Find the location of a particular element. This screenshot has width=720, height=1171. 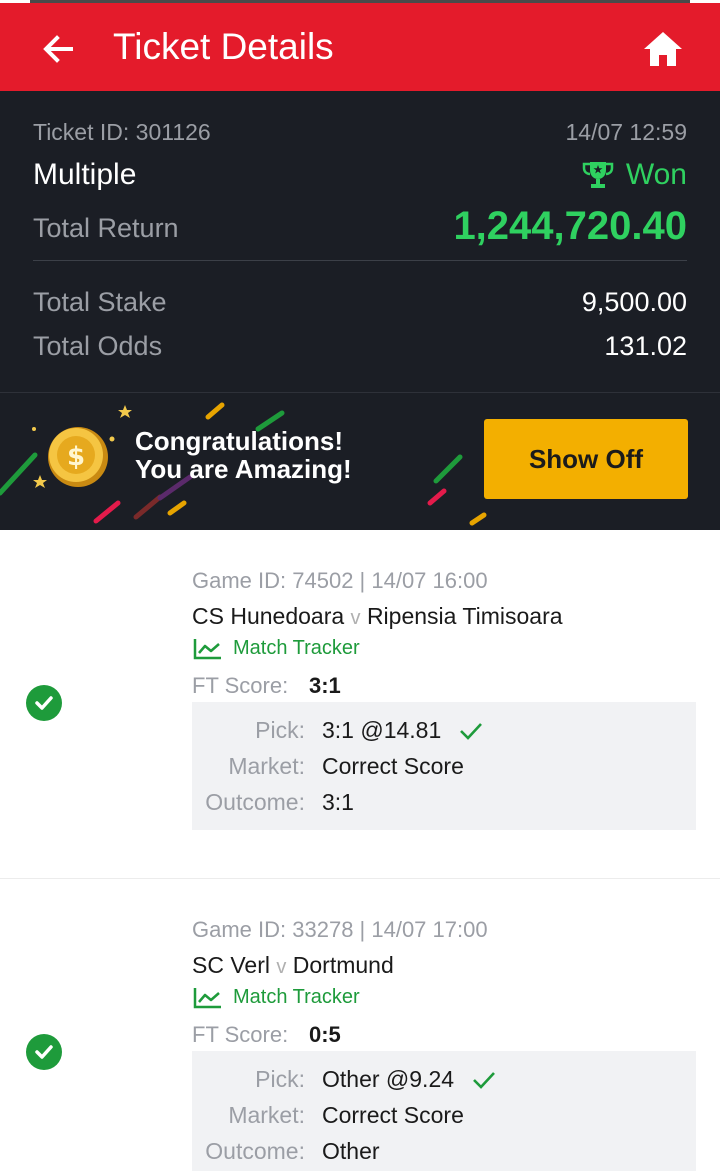

back-button is located at coordinates (58, 49).